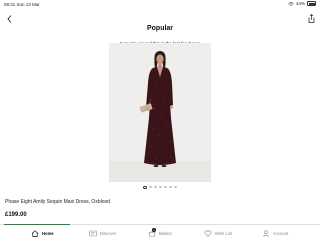  What do you see at coordinates (266, 233) in the screenshot?
I see `person-icon` at bounding box center [266, 233].